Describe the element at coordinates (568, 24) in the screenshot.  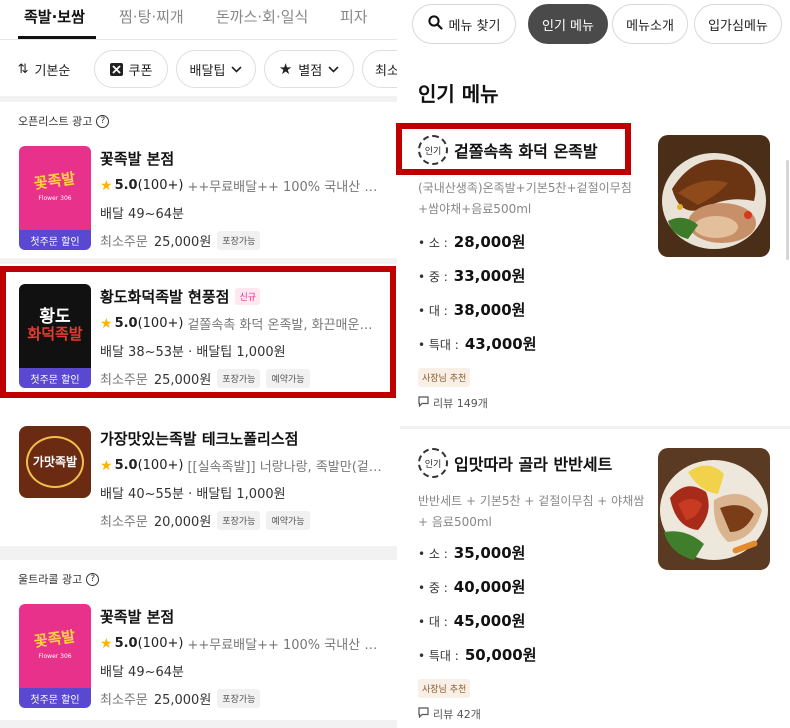
I see `tab-popular-menu: 인기 메뉴` at that location.